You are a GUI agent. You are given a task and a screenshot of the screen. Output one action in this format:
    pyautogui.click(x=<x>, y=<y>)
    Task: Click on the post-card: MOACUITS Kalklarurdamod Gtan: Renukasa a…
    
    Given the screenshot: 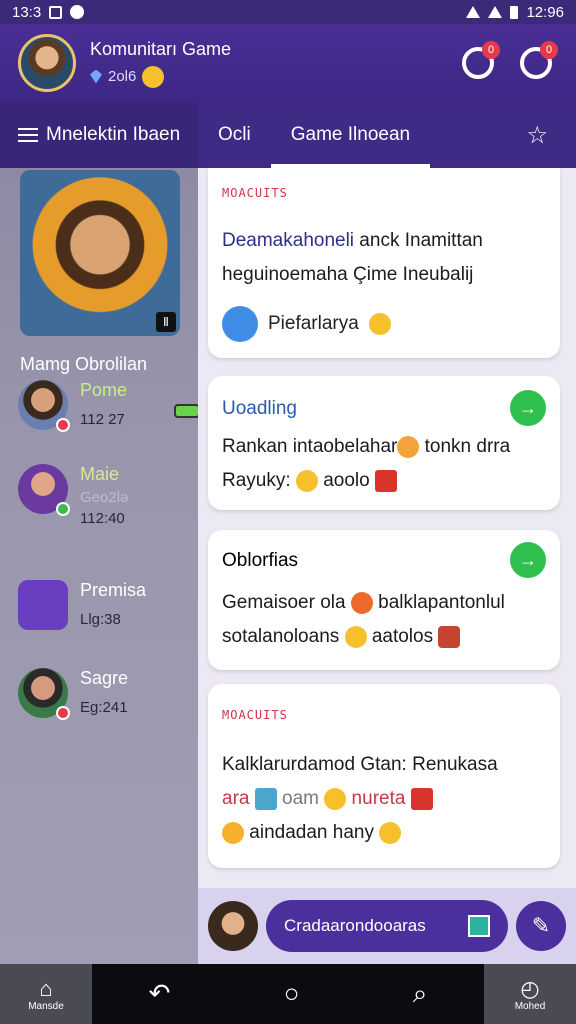 What is the action you would take?
    pyautogui.click(x=384, y=776)
    